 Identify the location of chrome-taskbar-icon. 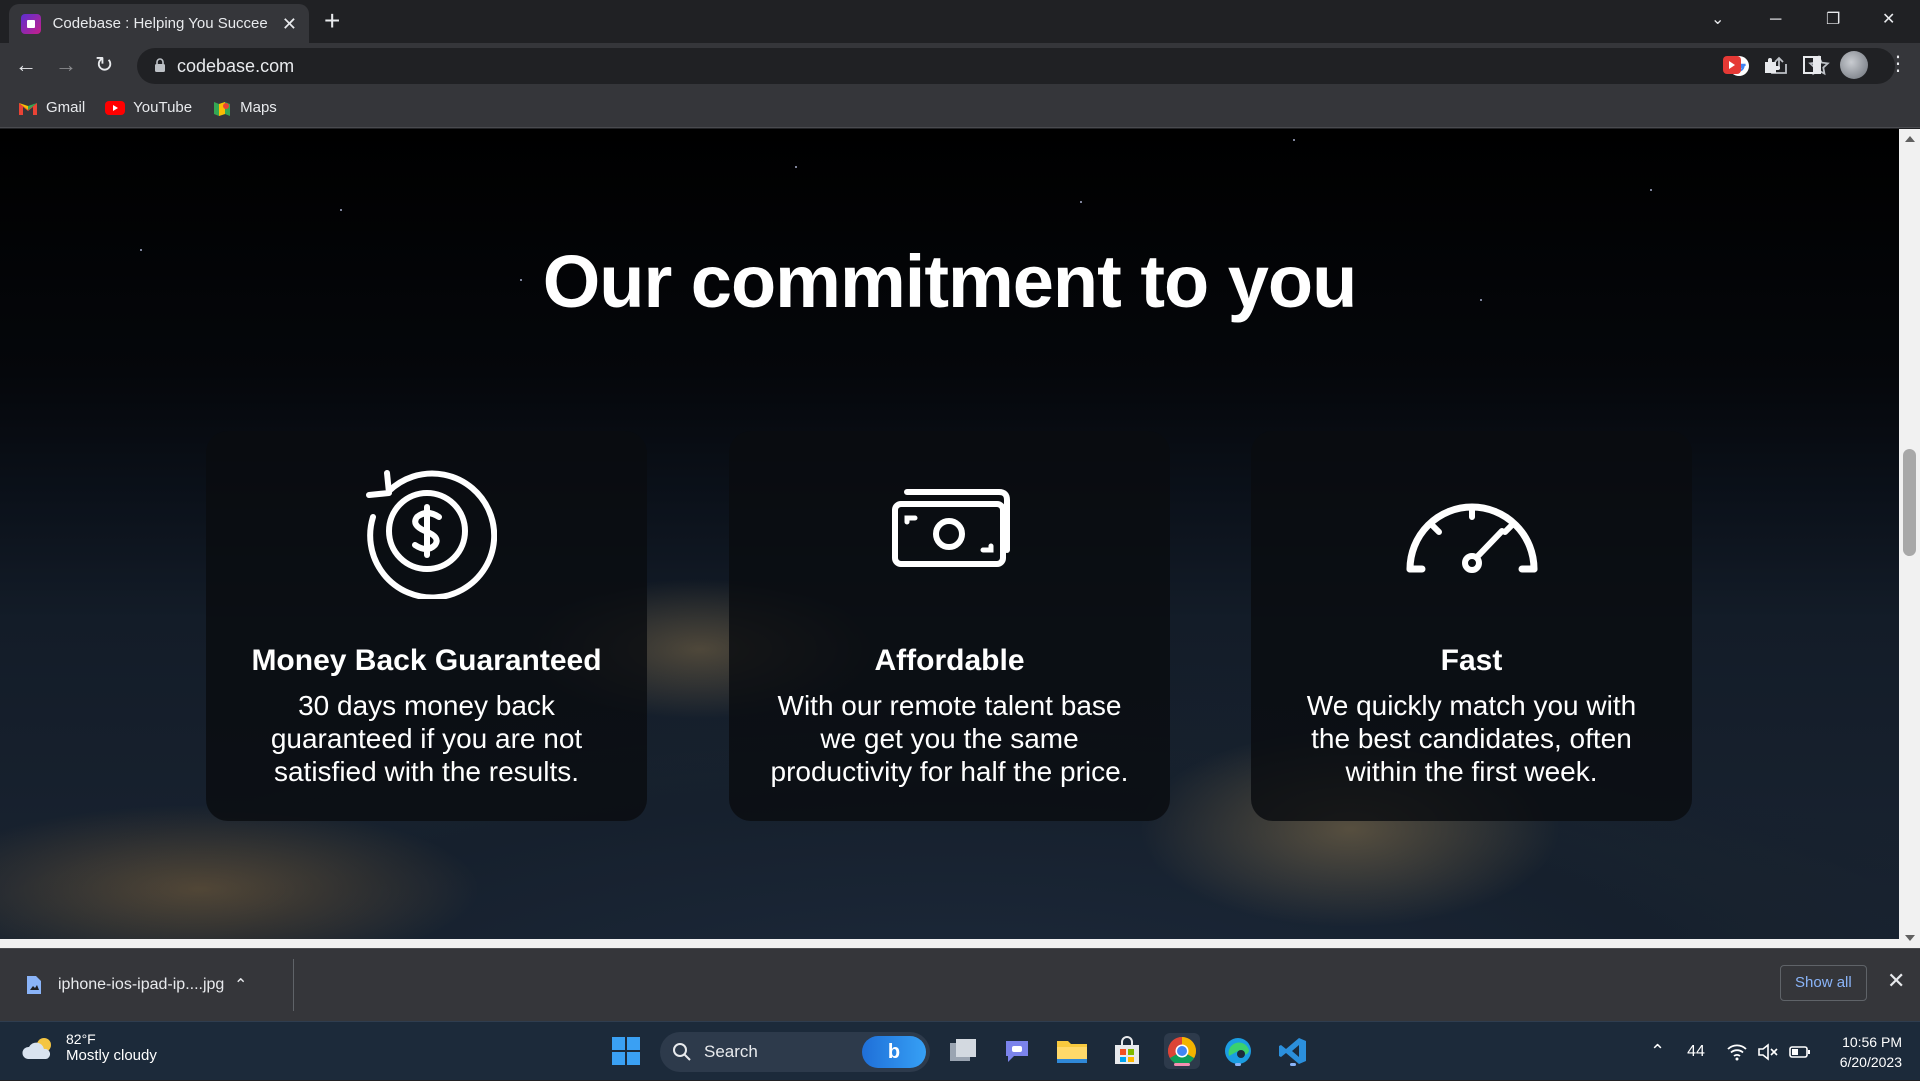
(1182, 1051).